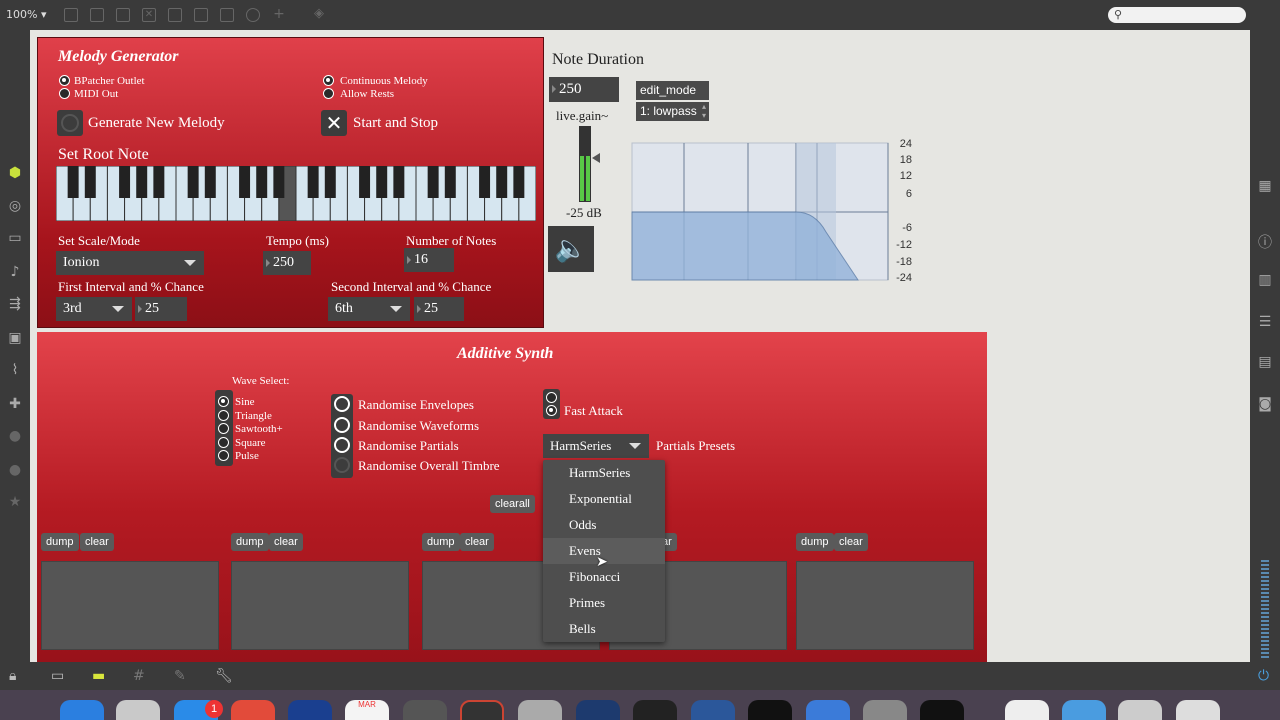  I want to click on star-icon: ★, so click(15, 502).